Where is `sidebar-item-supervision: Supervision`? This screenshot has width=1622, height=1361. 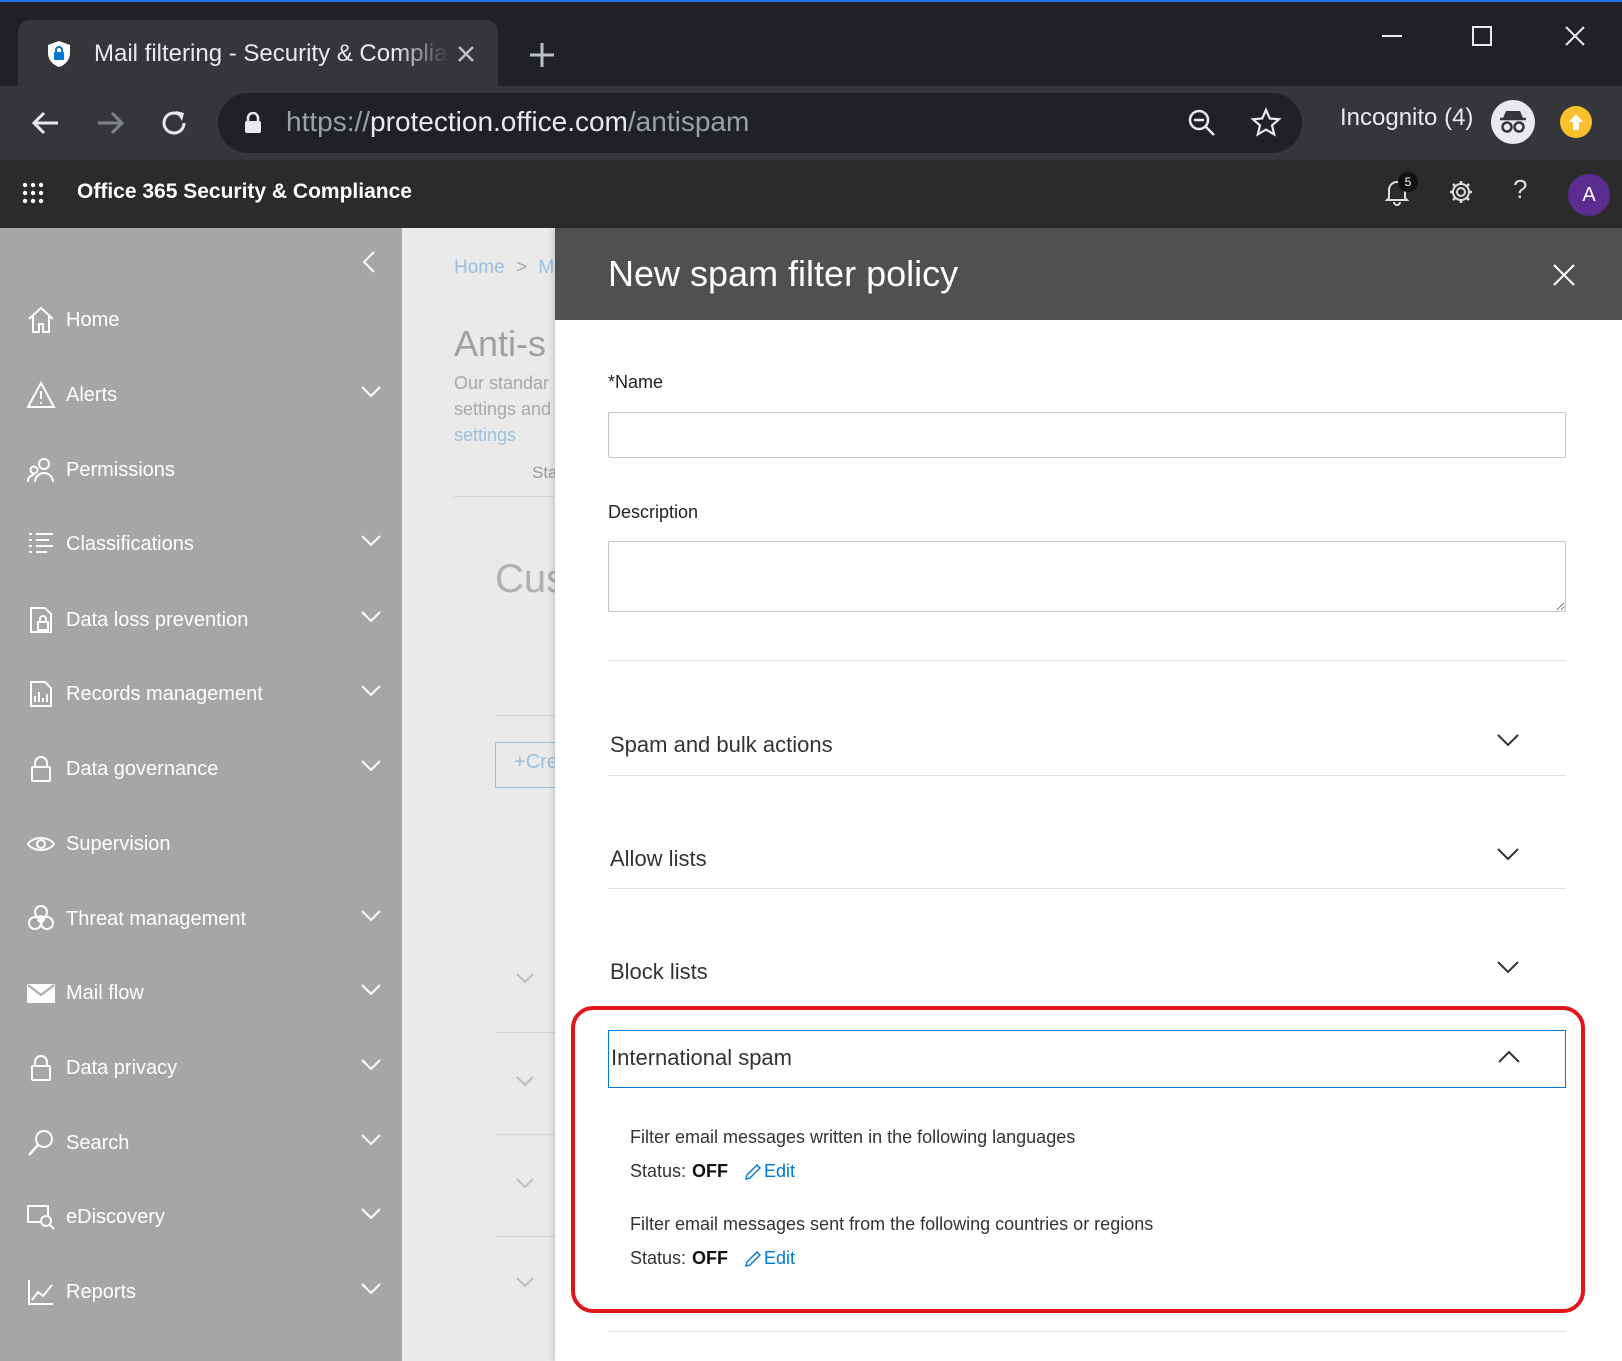 sidebar-item-supervision: Supervision is located at coordinates (201, 844).